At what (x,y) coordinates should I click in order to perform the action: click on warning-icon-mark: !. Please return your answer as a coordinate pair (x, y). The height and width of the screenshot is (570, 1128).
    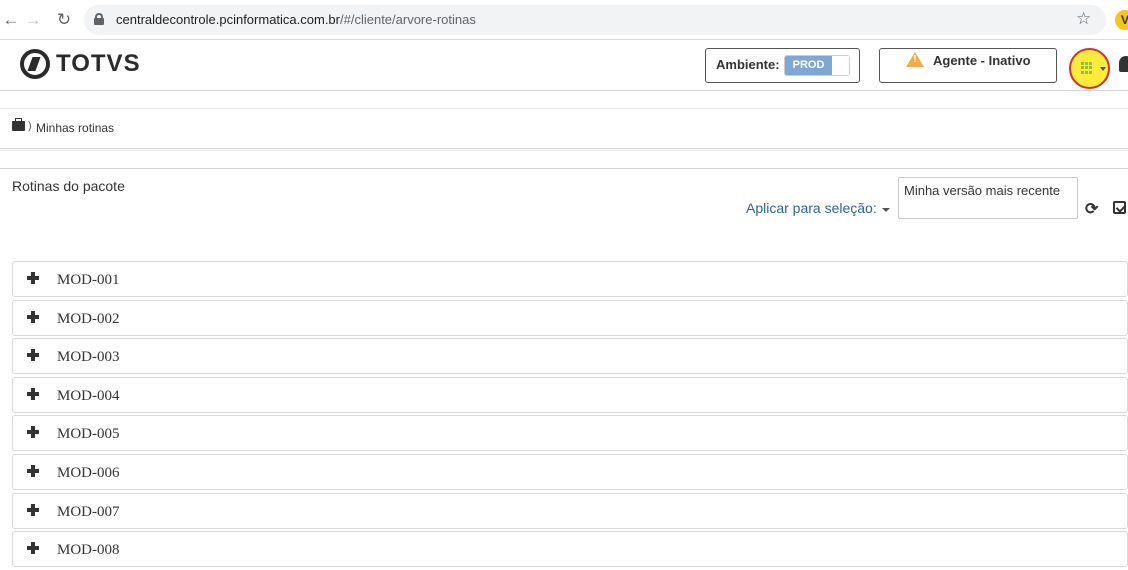
    Looking at the image, I should click on (915, 59).